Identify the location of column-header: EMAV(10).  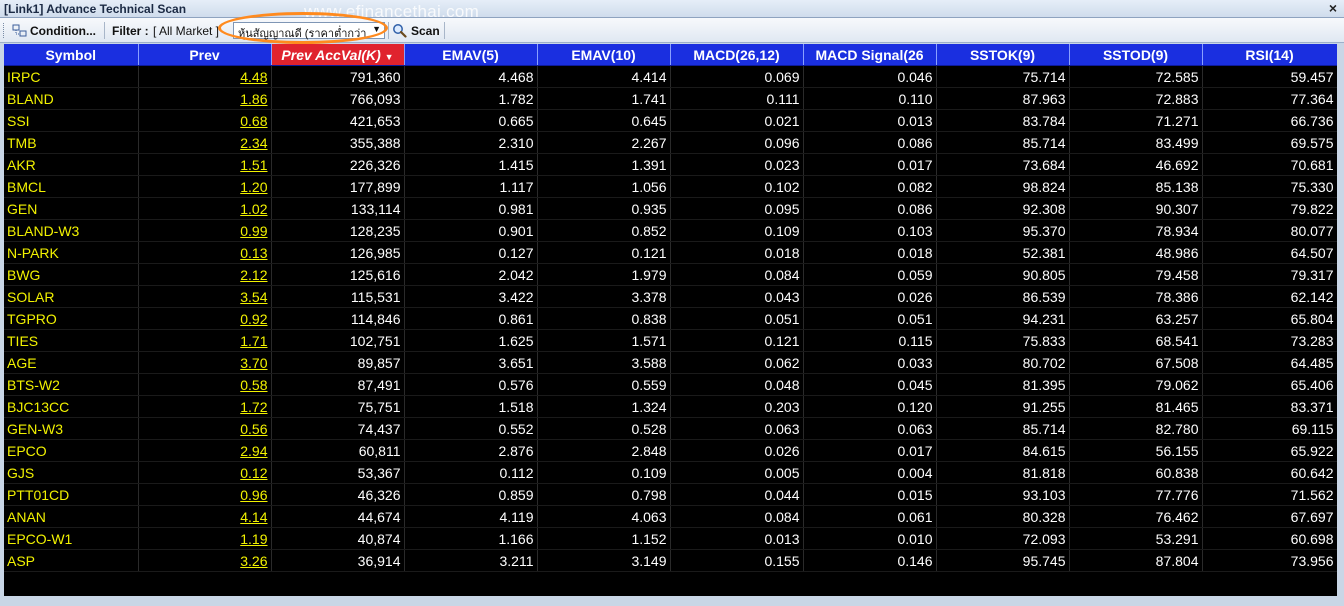
(604, 55).